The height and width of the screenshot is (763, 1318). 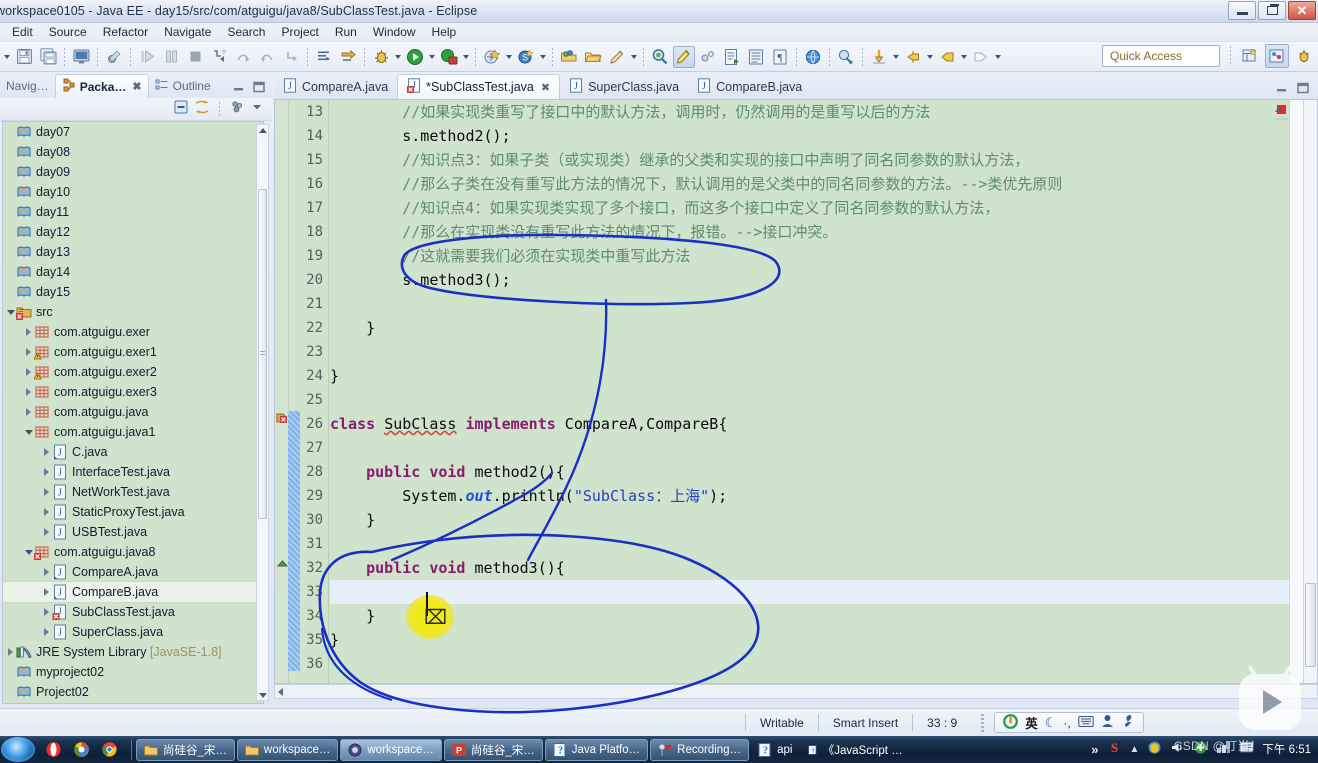 I want to click on package-explorer-scrollbar, so click(x=262, y=412).